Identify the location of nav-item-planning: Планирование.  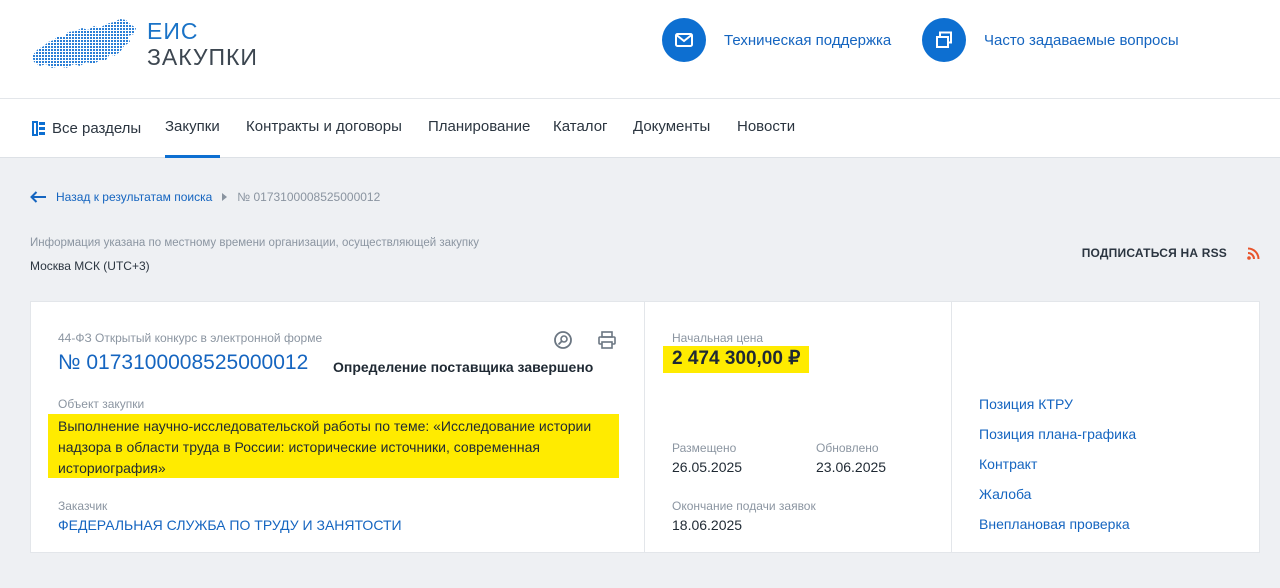
(479, 128).